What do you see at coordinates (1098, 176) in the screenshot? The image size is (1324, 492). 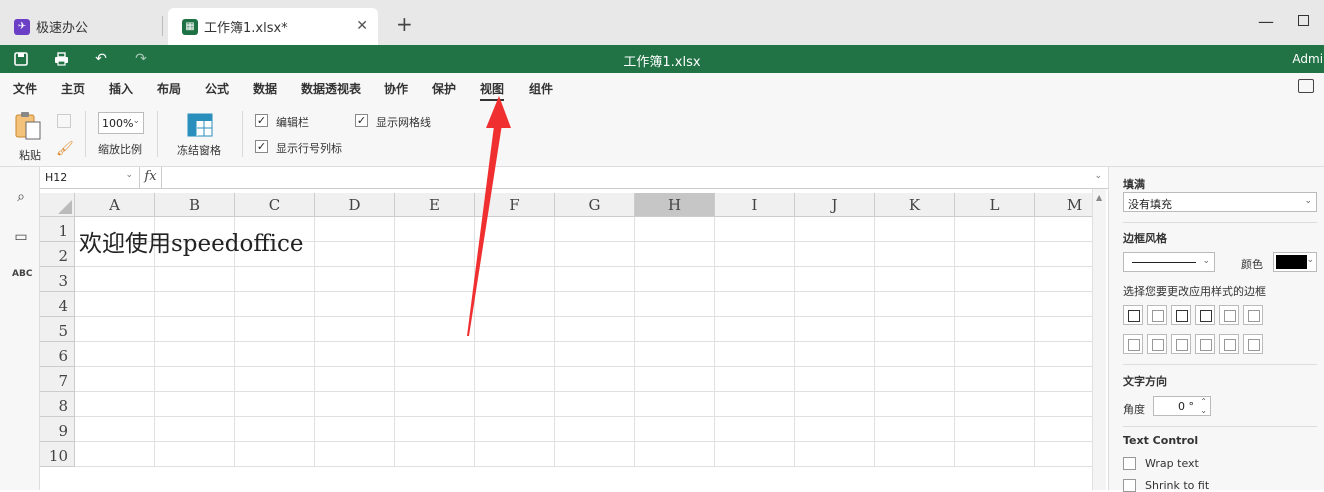 I see `expand-formula-icon: ⌄` at bounding box center [1098, 176].